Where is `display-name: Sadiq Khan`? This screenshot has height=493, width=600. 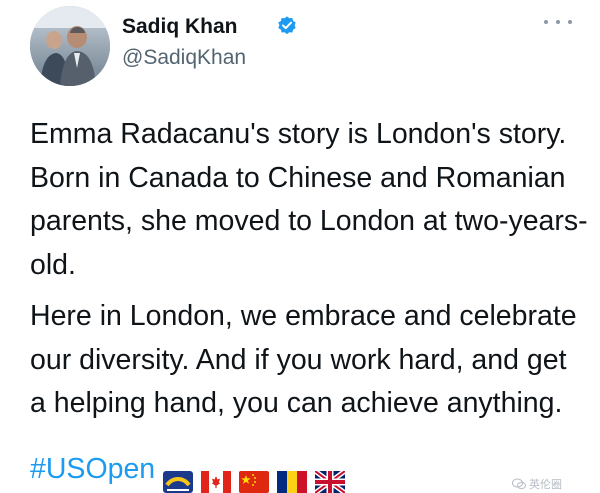 display-name: Sadiq Khan is located at coordinates (180, 27).